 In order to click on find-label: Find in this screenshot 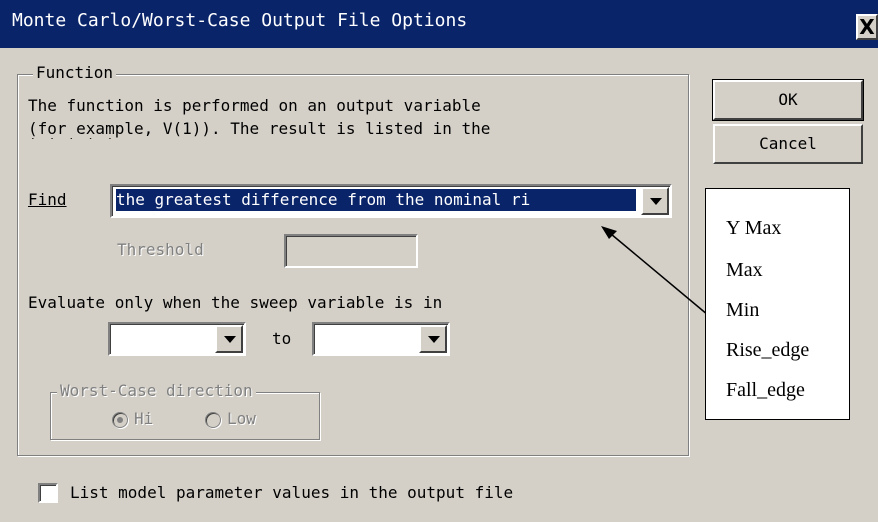, I will do `click(47, 200)`.